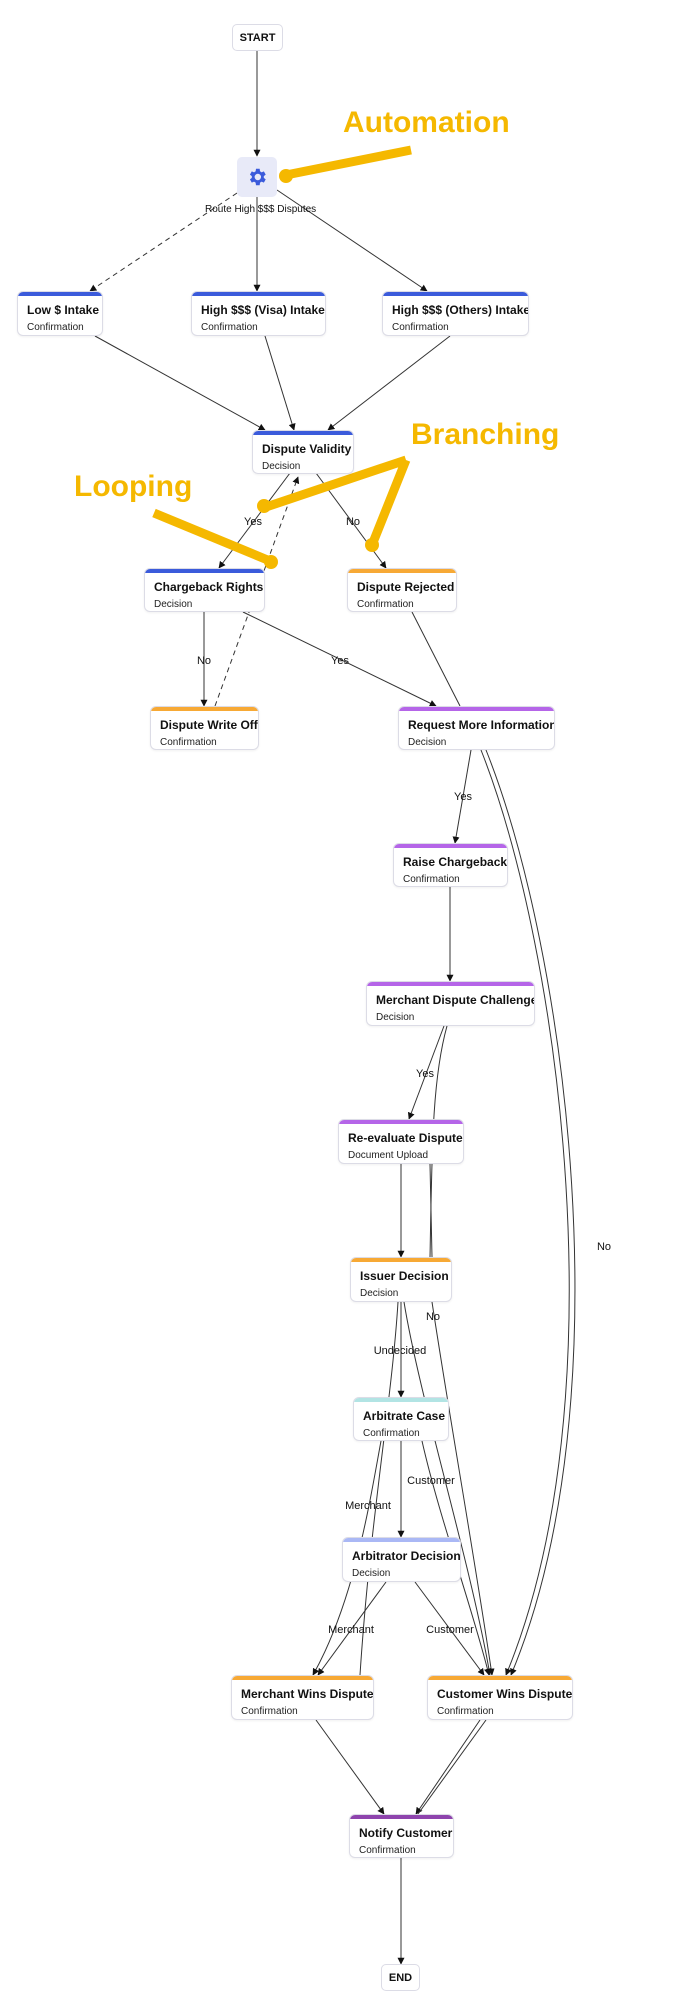 This screenshot has height=2002, width=678. Describe the element at coordinates (406, 587) in the screenshot. I see `node-title: Dispute Rejected` at that location.